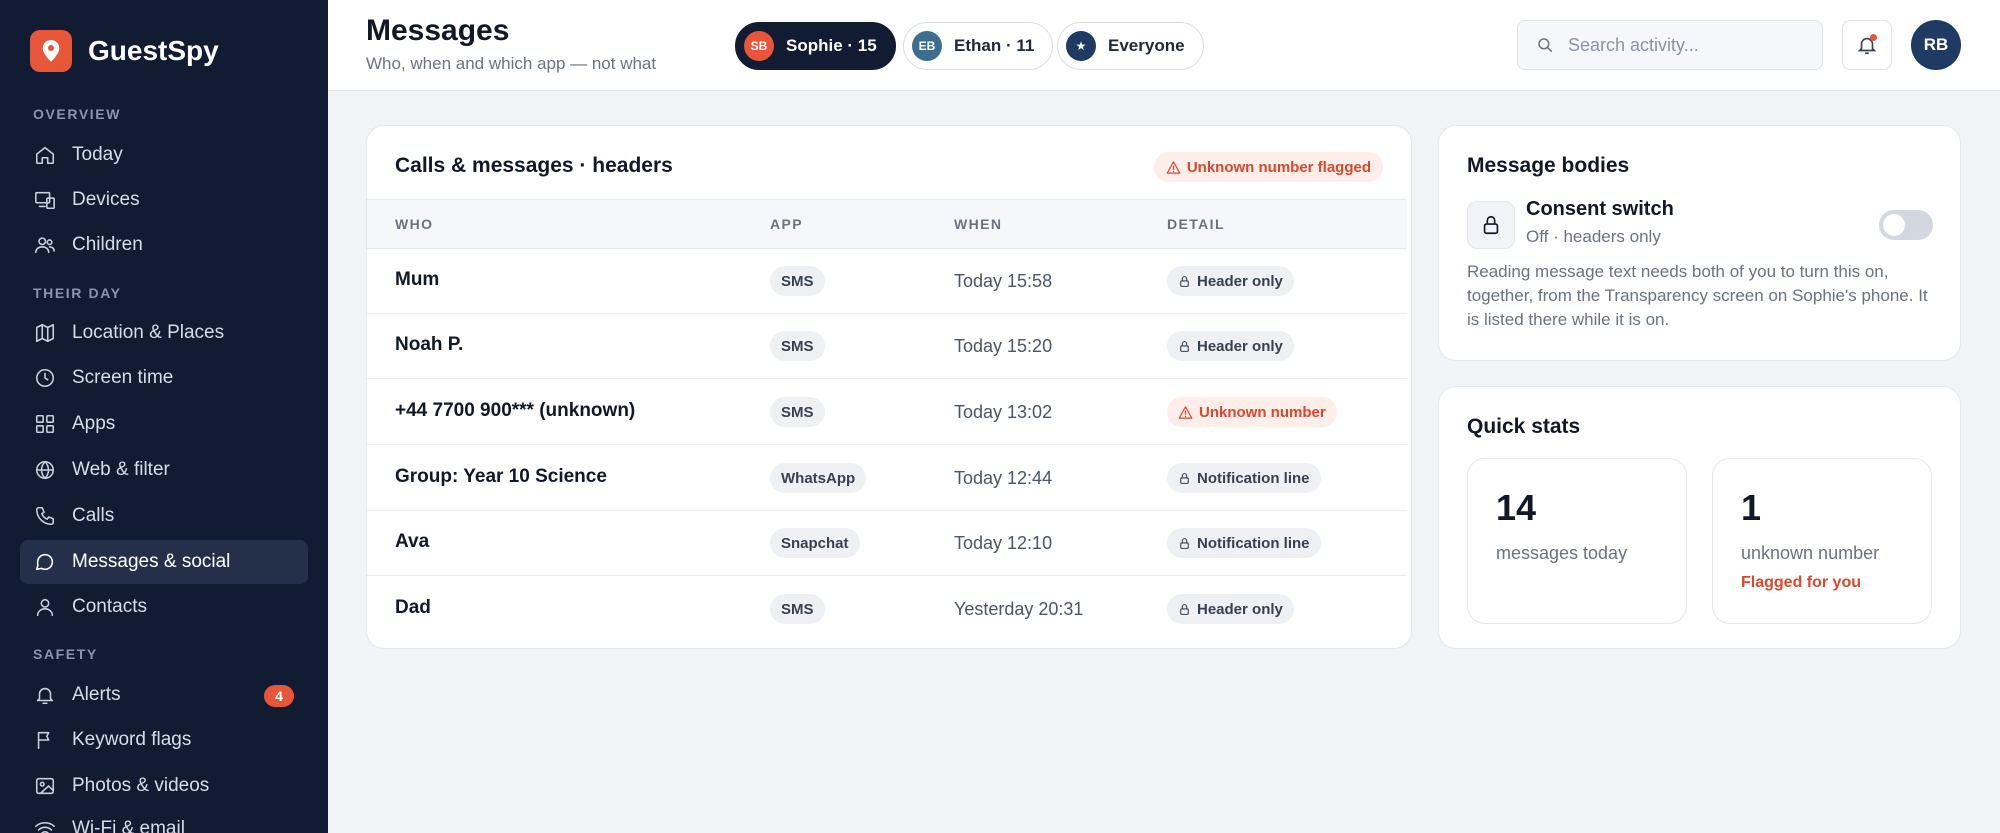 This screenshot has width=2000, height=833. What do you see at coordinates (414, 224) in the screenshot?
I see `column-header-who: WHO` at bounding box center [414, 224].